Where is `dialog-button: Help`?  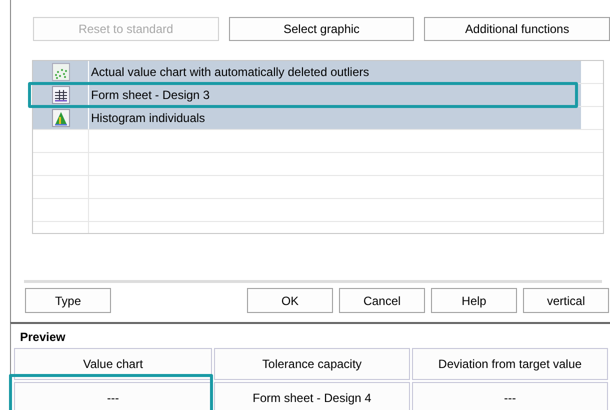 dialog-button: Help is located at coordinates (474, 300).